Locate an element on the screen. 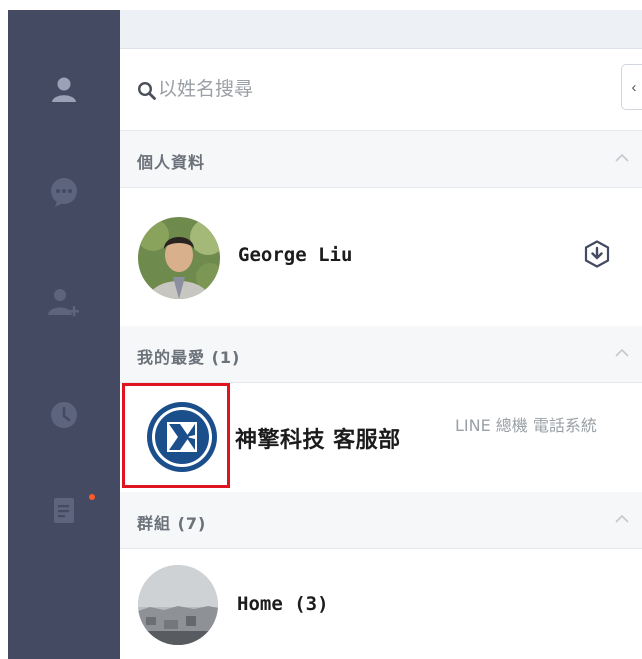 The height and width of the screenshot is (659, 642). collapse-panel-button: ‹ is located at coordinates (631, 87).